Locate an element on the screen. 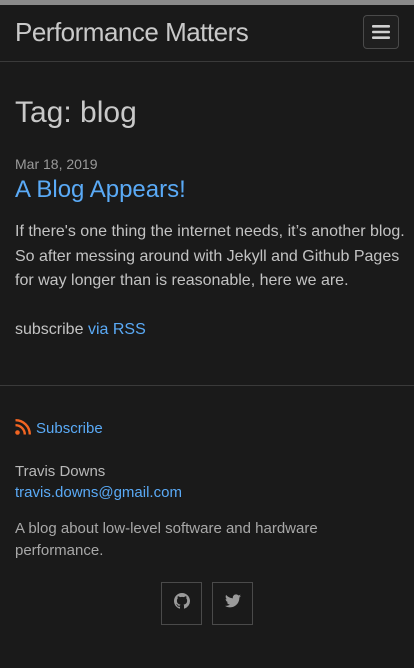 Image resolution: width=414 pixels, height=668 pixels. rss-icon is located at coordinates (25, 428).